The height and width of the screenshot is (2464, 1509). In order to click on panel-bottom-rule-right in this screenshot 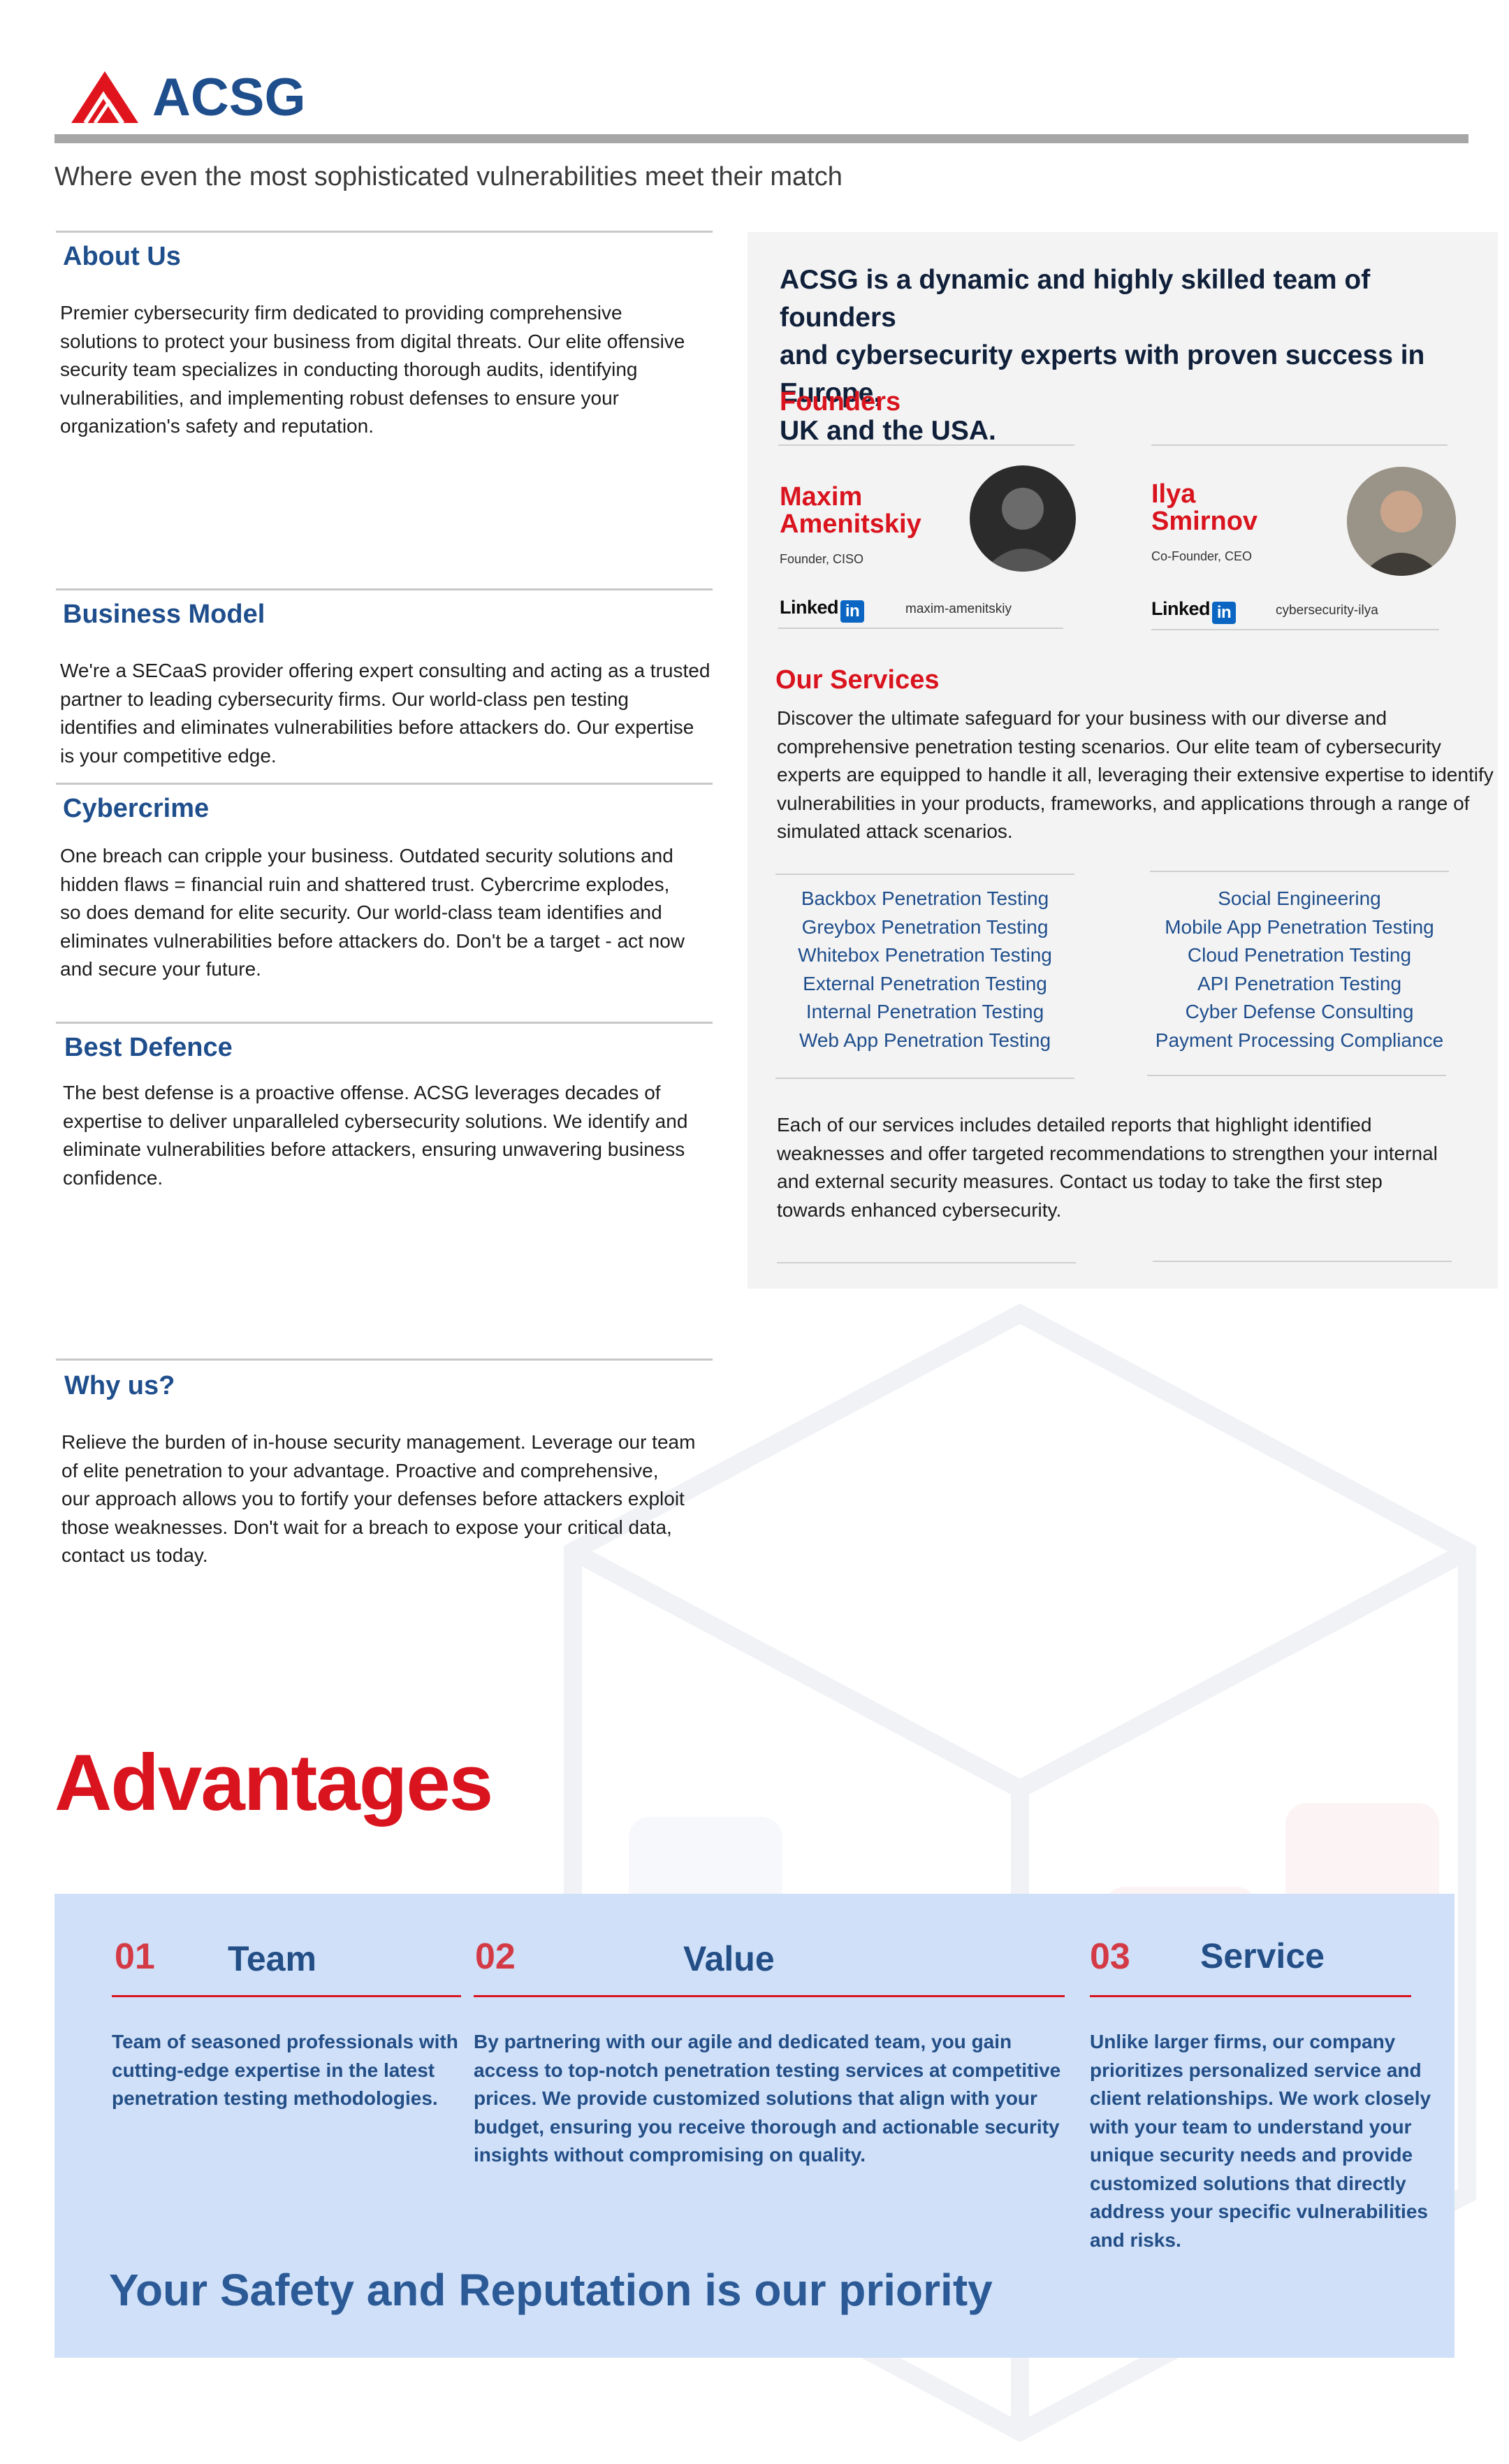, I will do `click(1302, 1261)`.